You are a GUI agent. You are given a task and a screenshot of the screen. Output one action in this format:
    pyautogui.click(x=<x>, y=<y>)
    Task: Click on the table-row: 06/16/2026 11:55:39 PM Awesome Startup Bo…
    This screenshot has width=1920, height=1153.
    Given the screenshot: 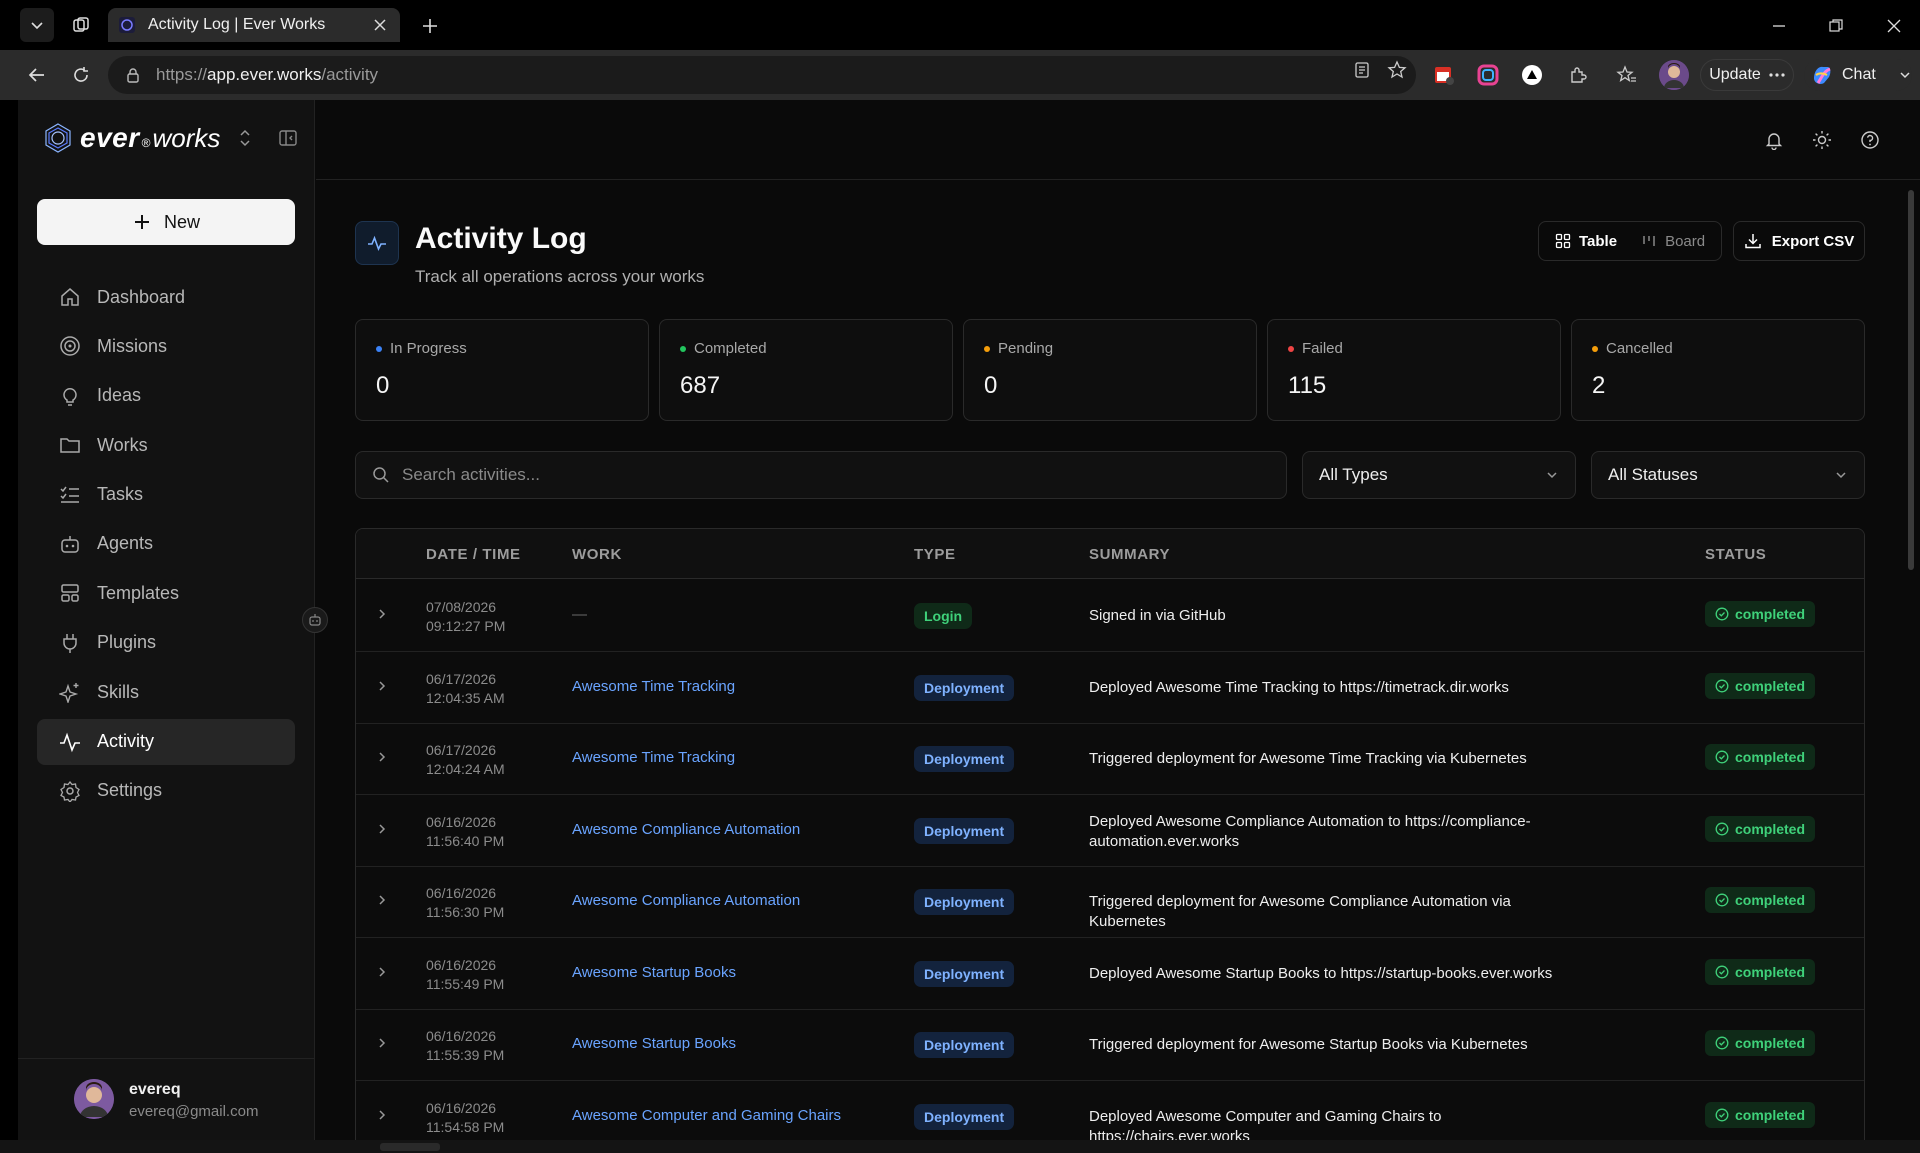 What is the action you would take?
    pyautogui.click(x=1110, y=1045)
    